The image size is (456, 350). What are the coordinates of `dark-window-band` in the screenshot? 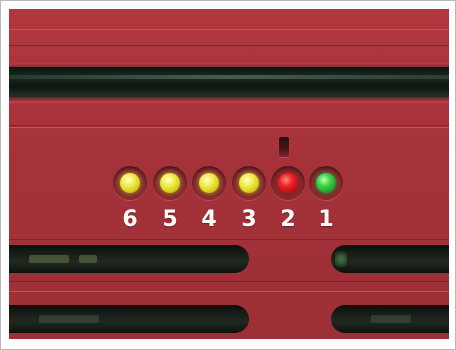 It's located at (229, 82).